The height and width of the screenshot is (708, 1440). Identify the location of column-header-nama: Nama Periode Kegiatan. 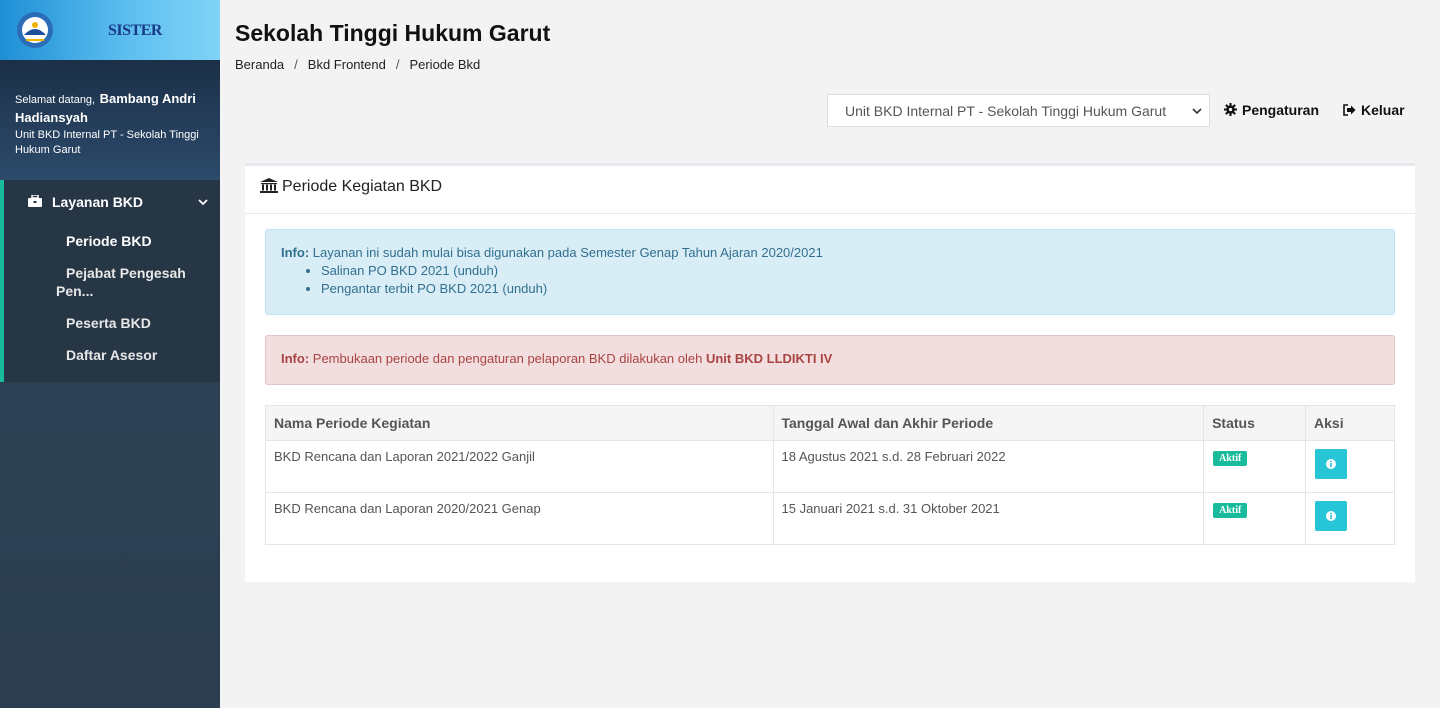
(519, 423).